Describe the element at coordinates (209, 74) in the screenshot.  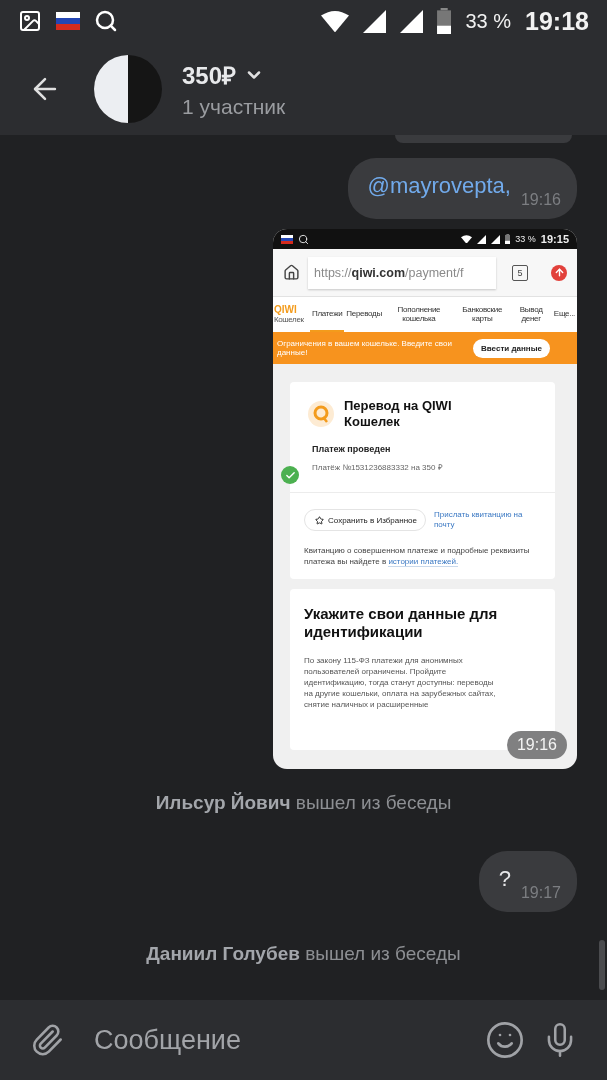
I see `chat-title: 350₽` at that location.